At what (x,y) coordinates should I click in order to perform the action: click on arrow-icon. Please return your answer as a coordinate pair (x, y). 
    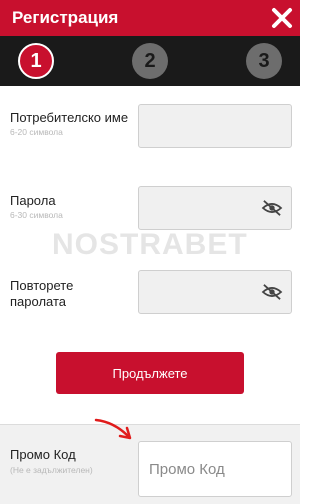
    Looking at the image, I should click on (113, 429).